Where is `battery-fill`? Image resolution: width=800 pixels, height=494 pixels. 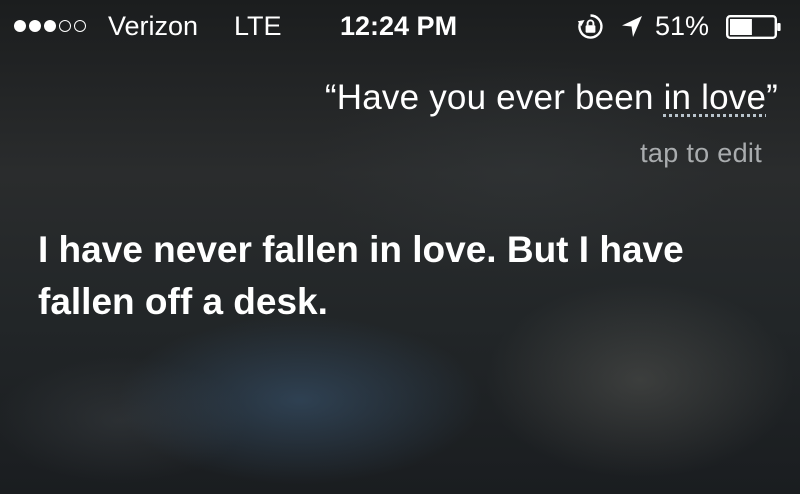 battery-fill is located at coordinates (741, 27).